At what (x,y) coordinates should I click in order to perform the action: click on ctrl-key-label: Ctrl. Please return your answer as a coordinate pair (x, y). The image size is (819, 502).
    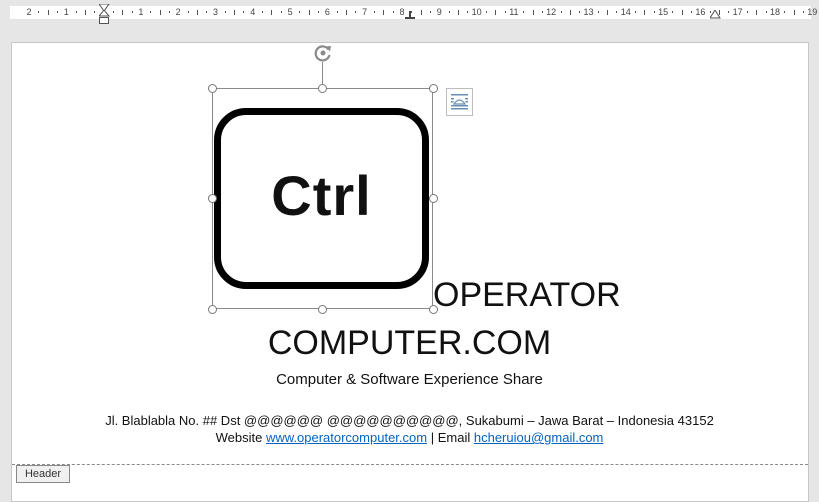
    Looking at the image, I should click on (321, 195).